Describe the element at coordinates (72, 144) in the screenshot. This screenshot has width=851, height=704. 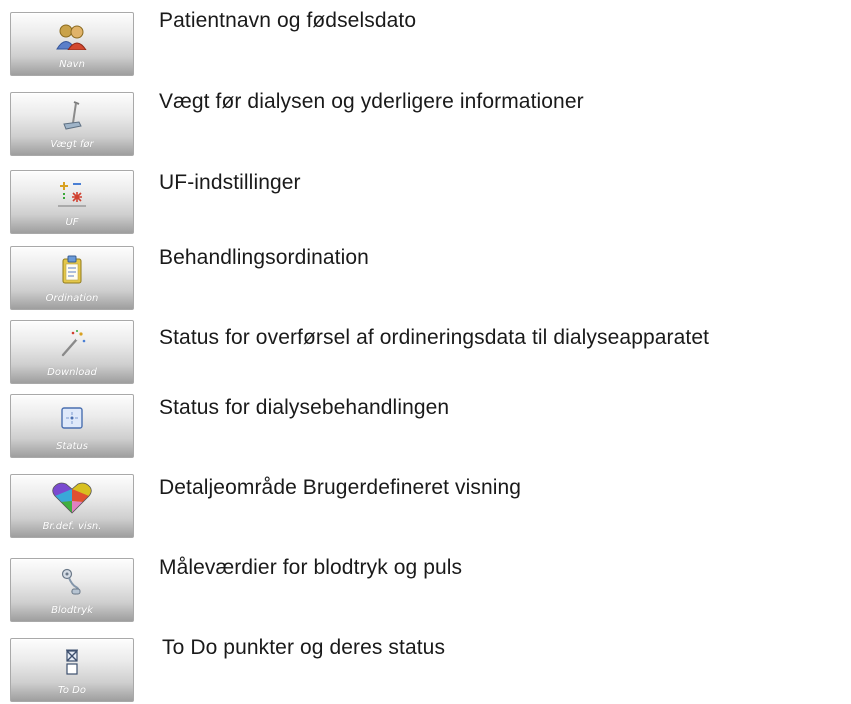
I see `vaegt-foer-button-label: Vægt før` at that location.